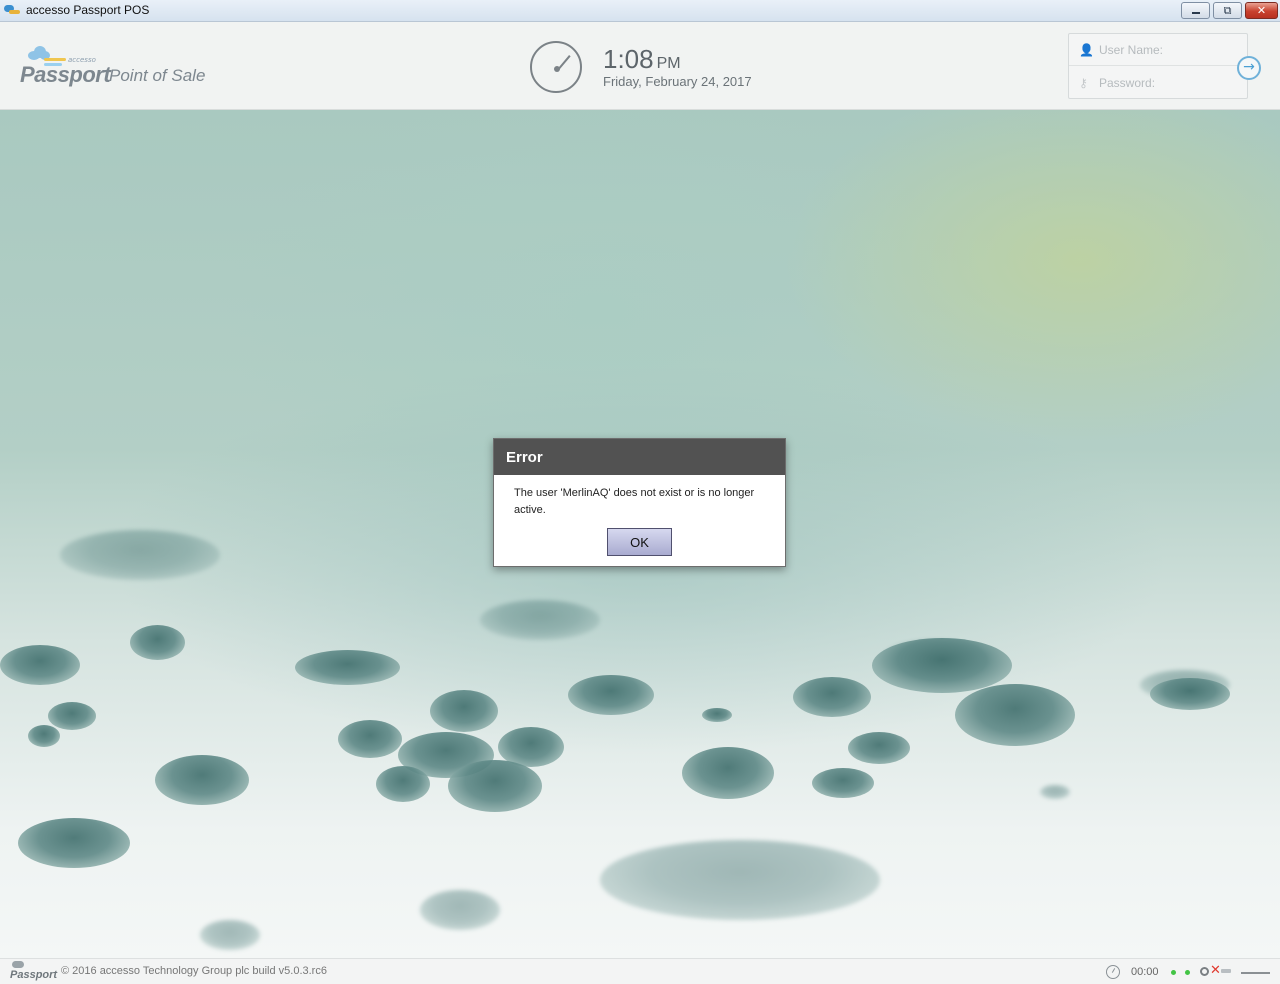 Image resolution: width=1280 pixels, height=984 pixels. I want to click on close-button: ✕, so click(1261, 10).